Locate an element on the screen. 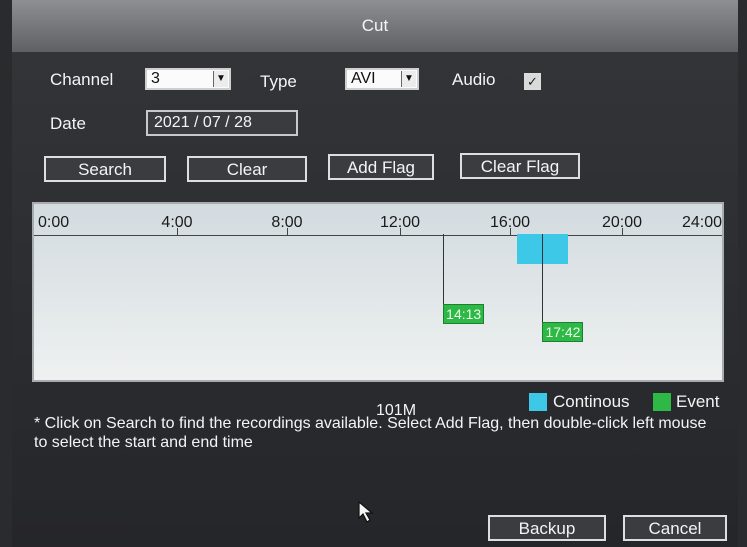 The image size is (747, 547). audio-checkbox: ✓ is located at coordinates (532, 81).